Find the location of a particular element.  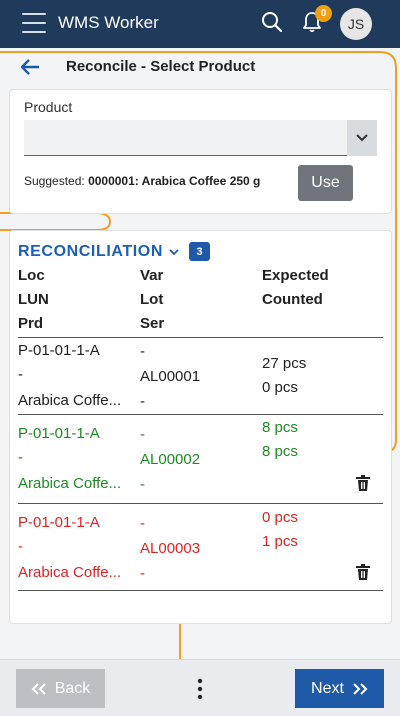

header-col-variant: Var Lot Ser is located at coordinates (152, 300).